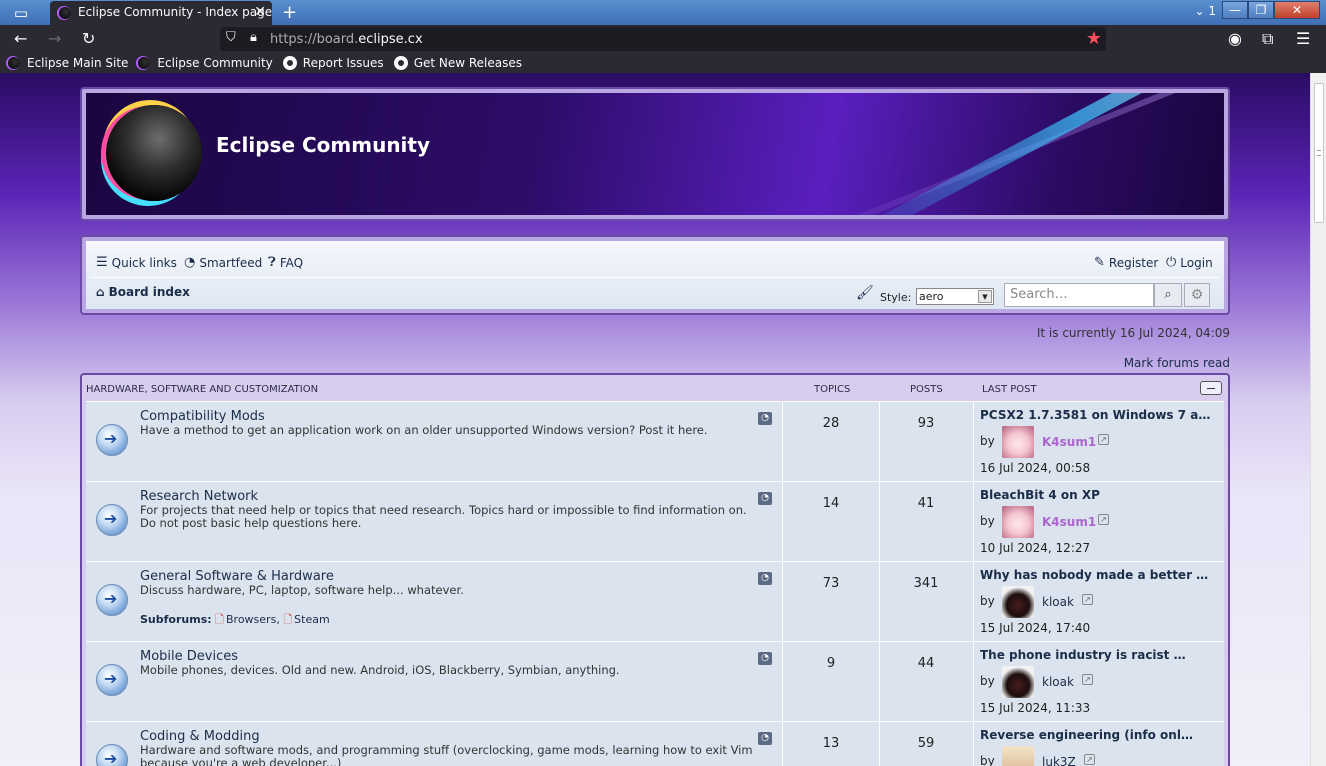 The height and width of the screenshot is (766, 1326). What do you see at coordinates (1040, 495) in the screenshot?
I see `last-post-title: BleachBit 4 on XP` at bounding box center [1040, 495].